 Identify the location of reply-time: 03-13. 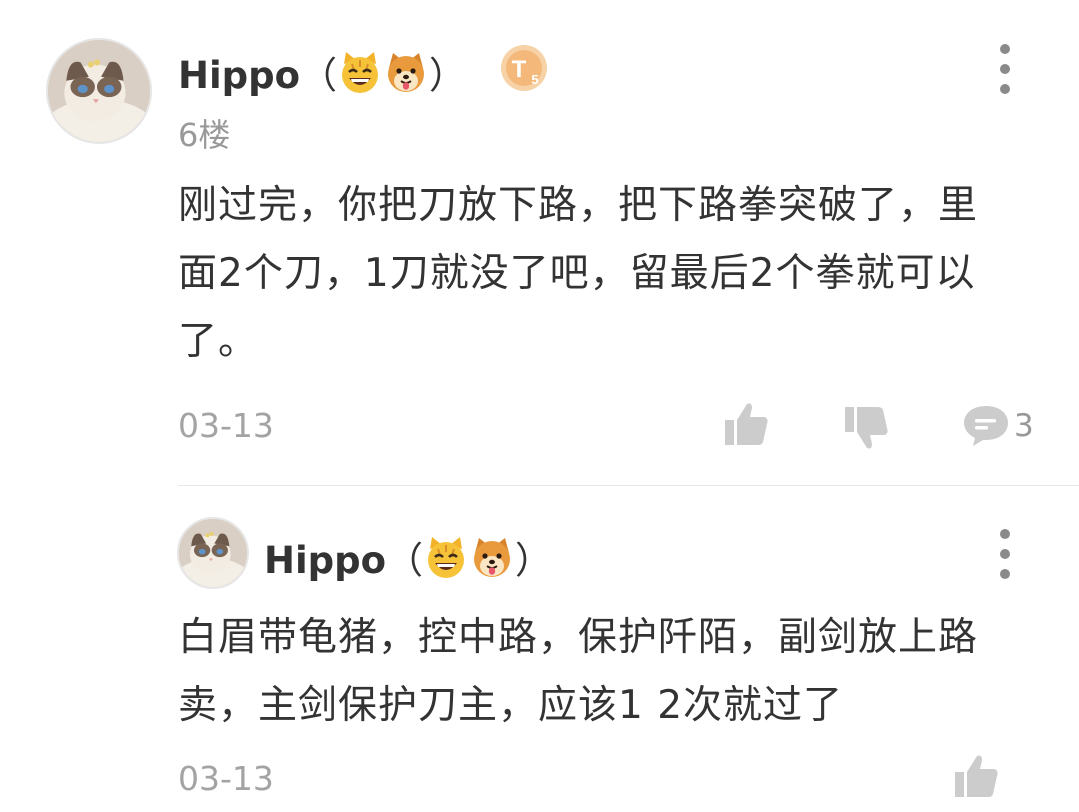
(226, 778).